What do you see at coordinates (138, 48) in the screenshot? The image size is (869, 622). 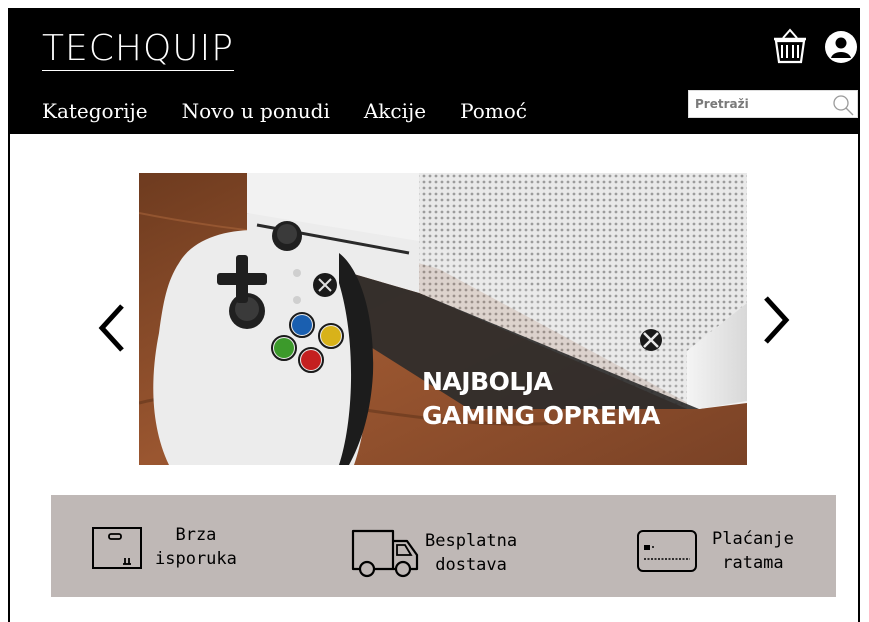 I see `site-logo: TECHQUIP` at bounding box center [138, 48].